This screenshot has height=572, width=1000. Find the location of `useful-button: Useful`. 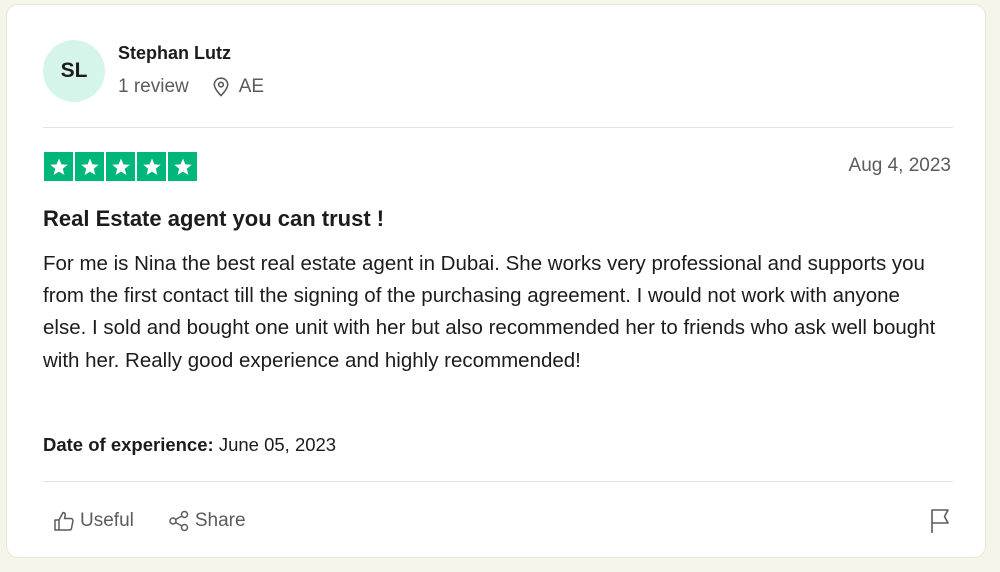

useful-button: Useful is located at coordinates (93, 521).